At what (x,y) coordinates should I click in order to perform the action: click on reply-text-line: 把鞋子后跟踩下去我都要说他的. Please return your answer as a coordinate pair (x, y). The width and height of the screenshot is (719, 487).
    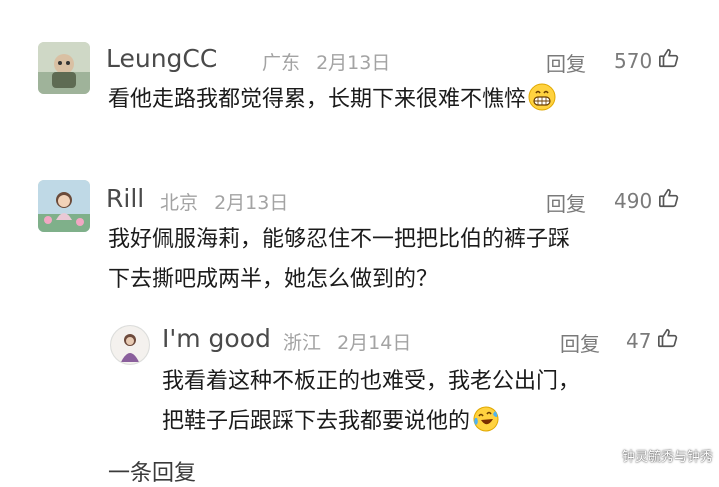
    Looking at the image, I should click on (316, 421).